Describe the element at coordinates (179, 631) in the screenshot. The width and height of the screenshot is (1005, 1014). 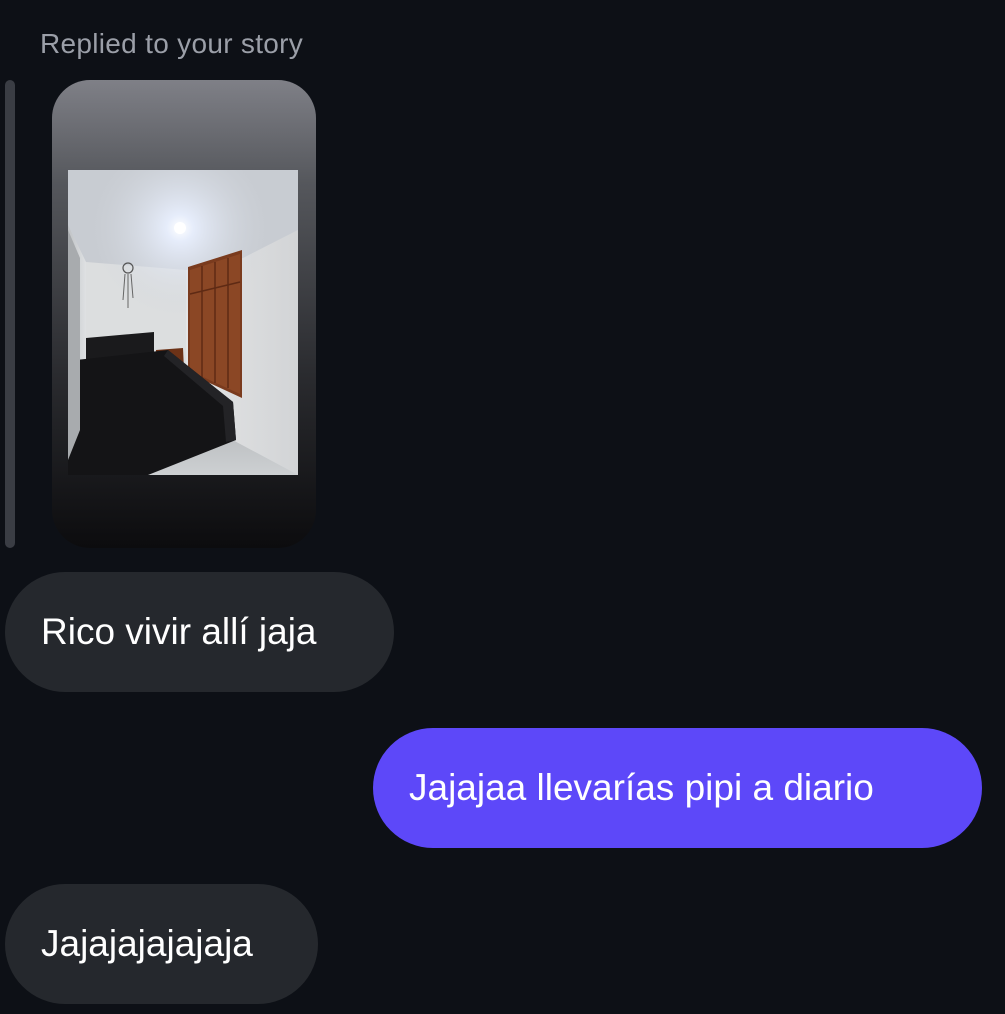
I see `message-text: Rico vivir allí jaja` at that location.